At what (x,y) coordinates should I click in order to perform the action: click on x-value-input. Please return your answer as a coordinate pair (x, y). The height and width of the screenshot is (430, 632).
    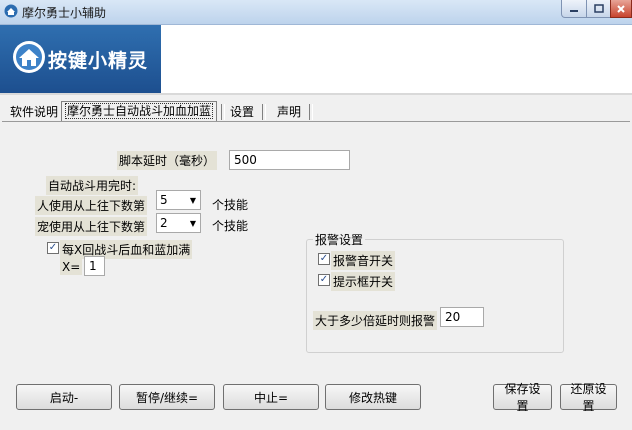
    Looking at the image, I should click on (94, 266).